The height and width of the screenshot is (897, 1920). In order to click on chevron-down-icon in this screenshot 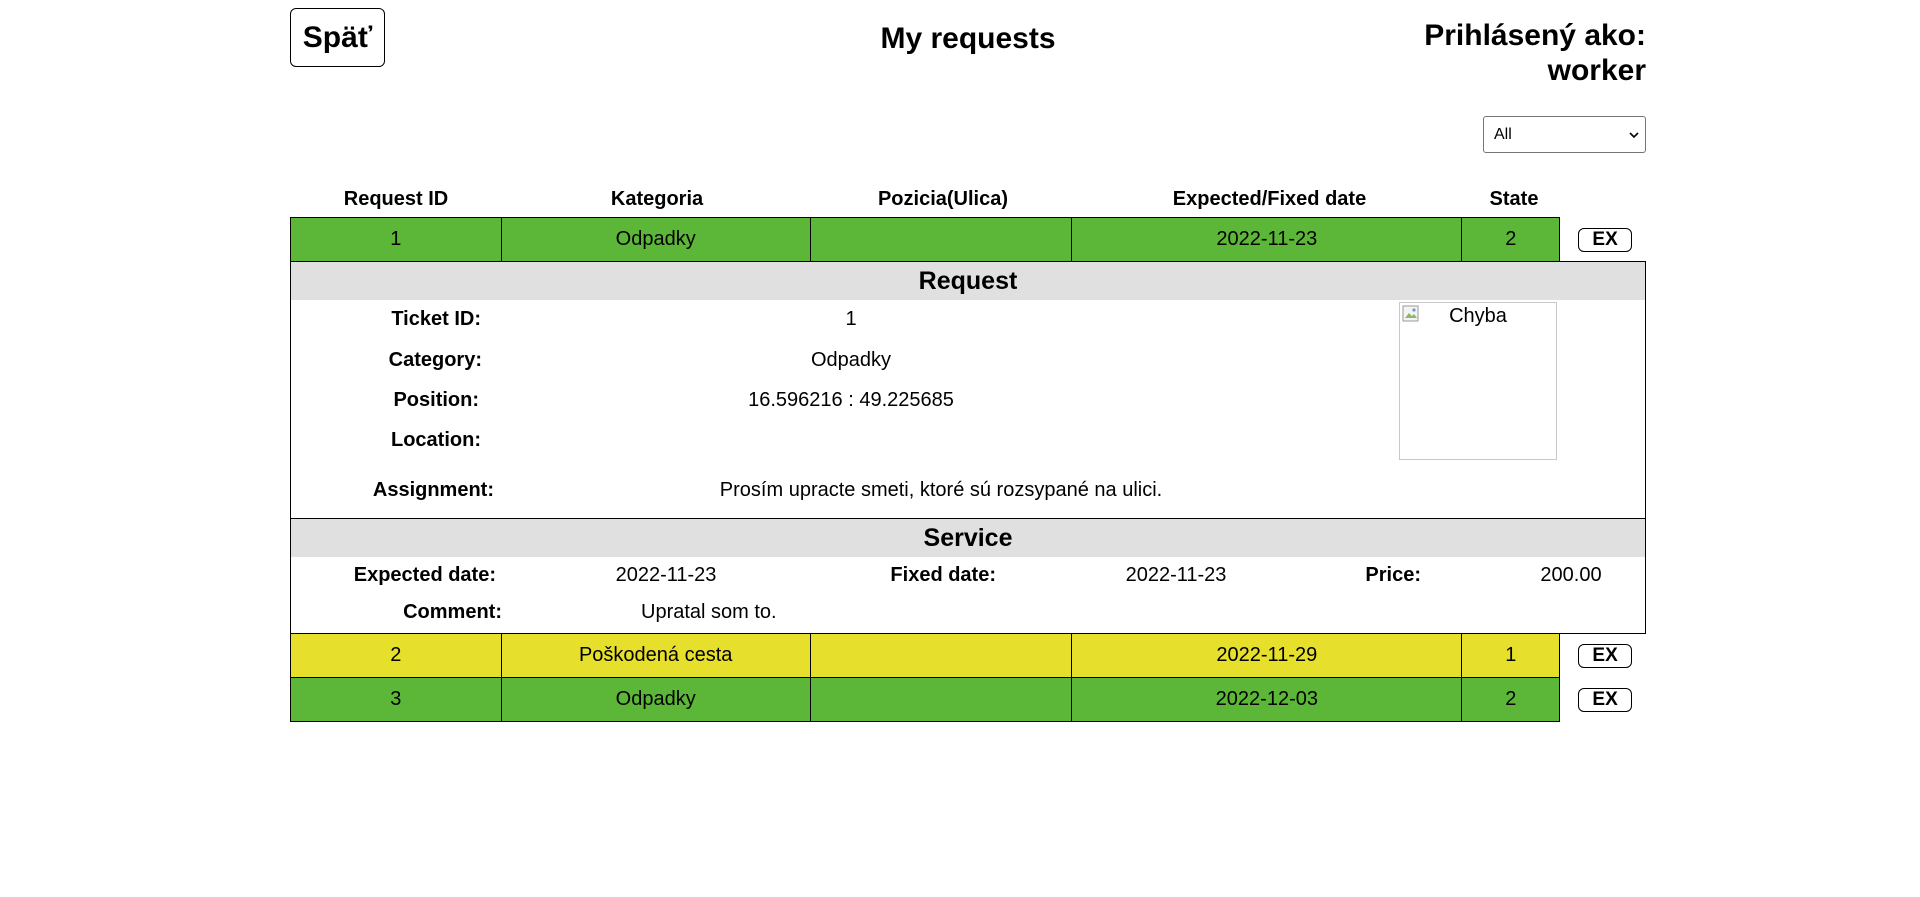, I will do `click(1634, 134)`.